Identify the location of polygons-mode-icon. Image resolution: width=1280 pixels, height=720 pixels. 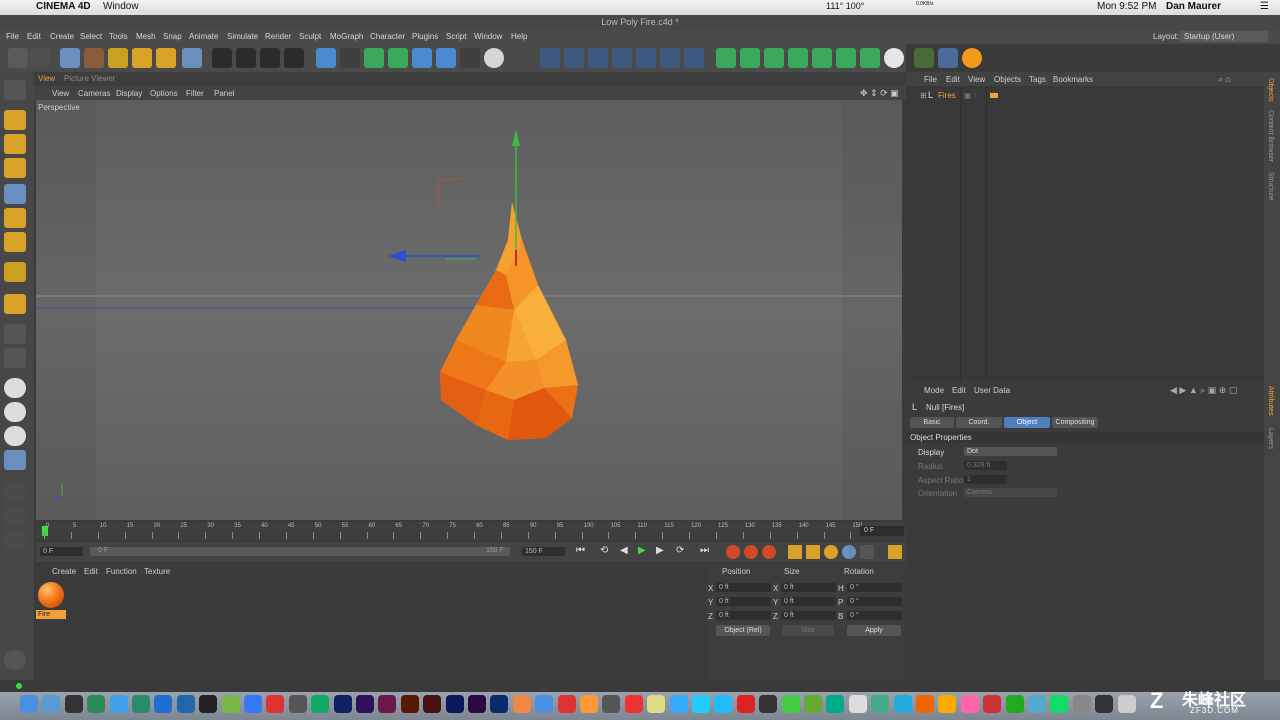
(598, 58).